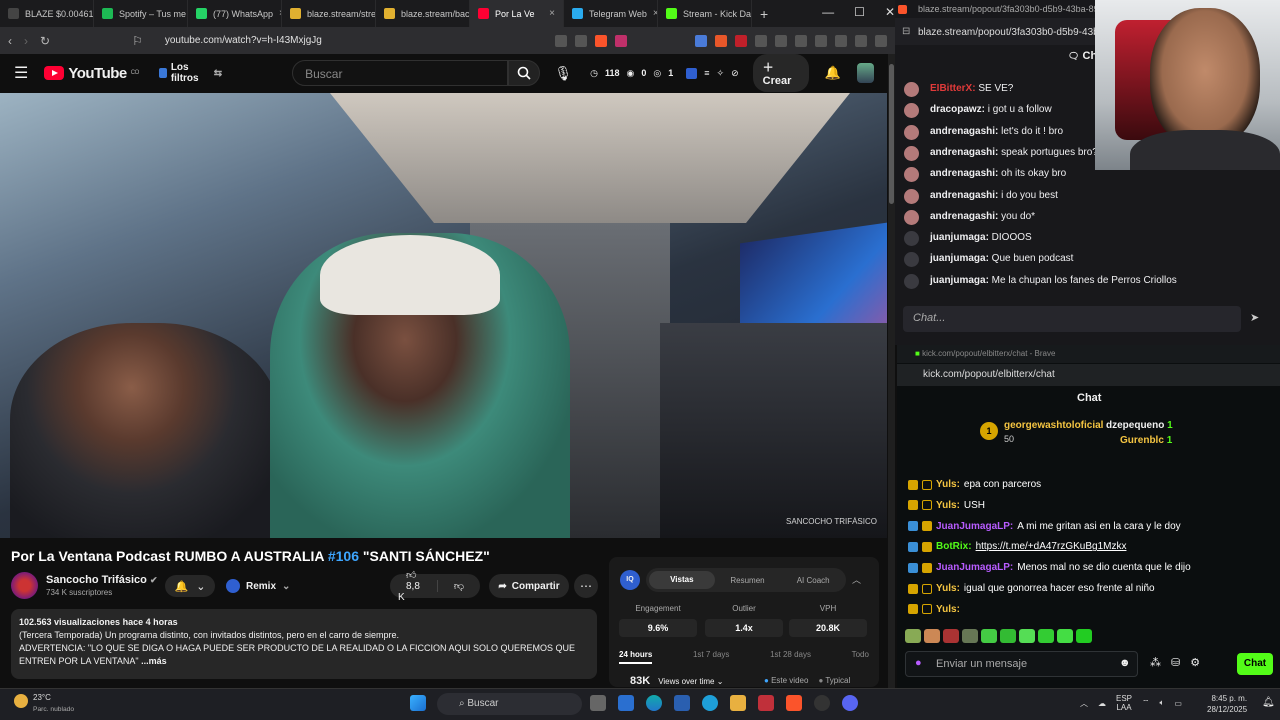 The width and height of the screenshot is (1280, 720). What do you see at coordinates (343, 556) in the screenshot?
I see `hashtag-link: #106` at bounding box center [343, 556].